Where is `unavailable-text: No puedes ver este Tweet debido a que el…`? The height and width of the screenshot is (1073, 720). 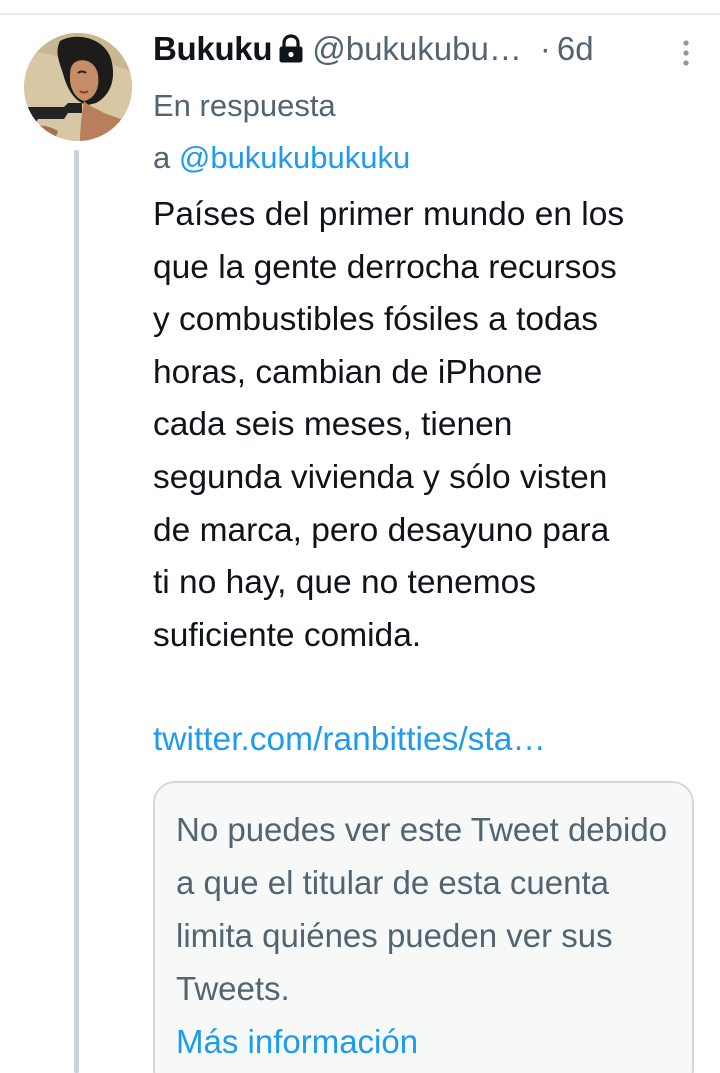
unavailable-text: No puedes ver este Tweet debido a que el… is located at coordinates (422, 909).